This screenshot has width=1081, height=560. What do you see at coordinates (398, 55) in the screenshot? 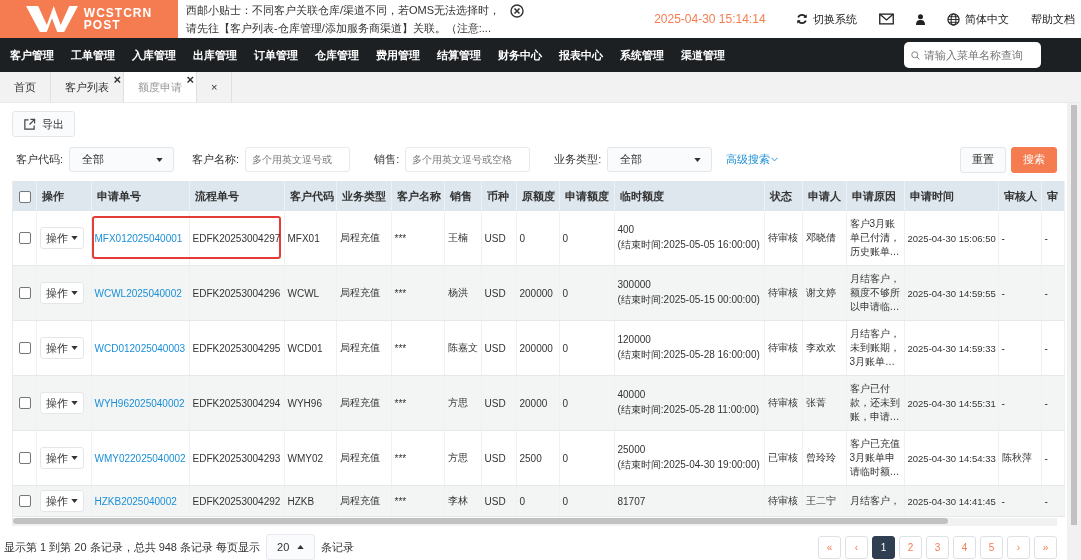
I see `nav-item: 费用管理` at bounding box center [398, 55].